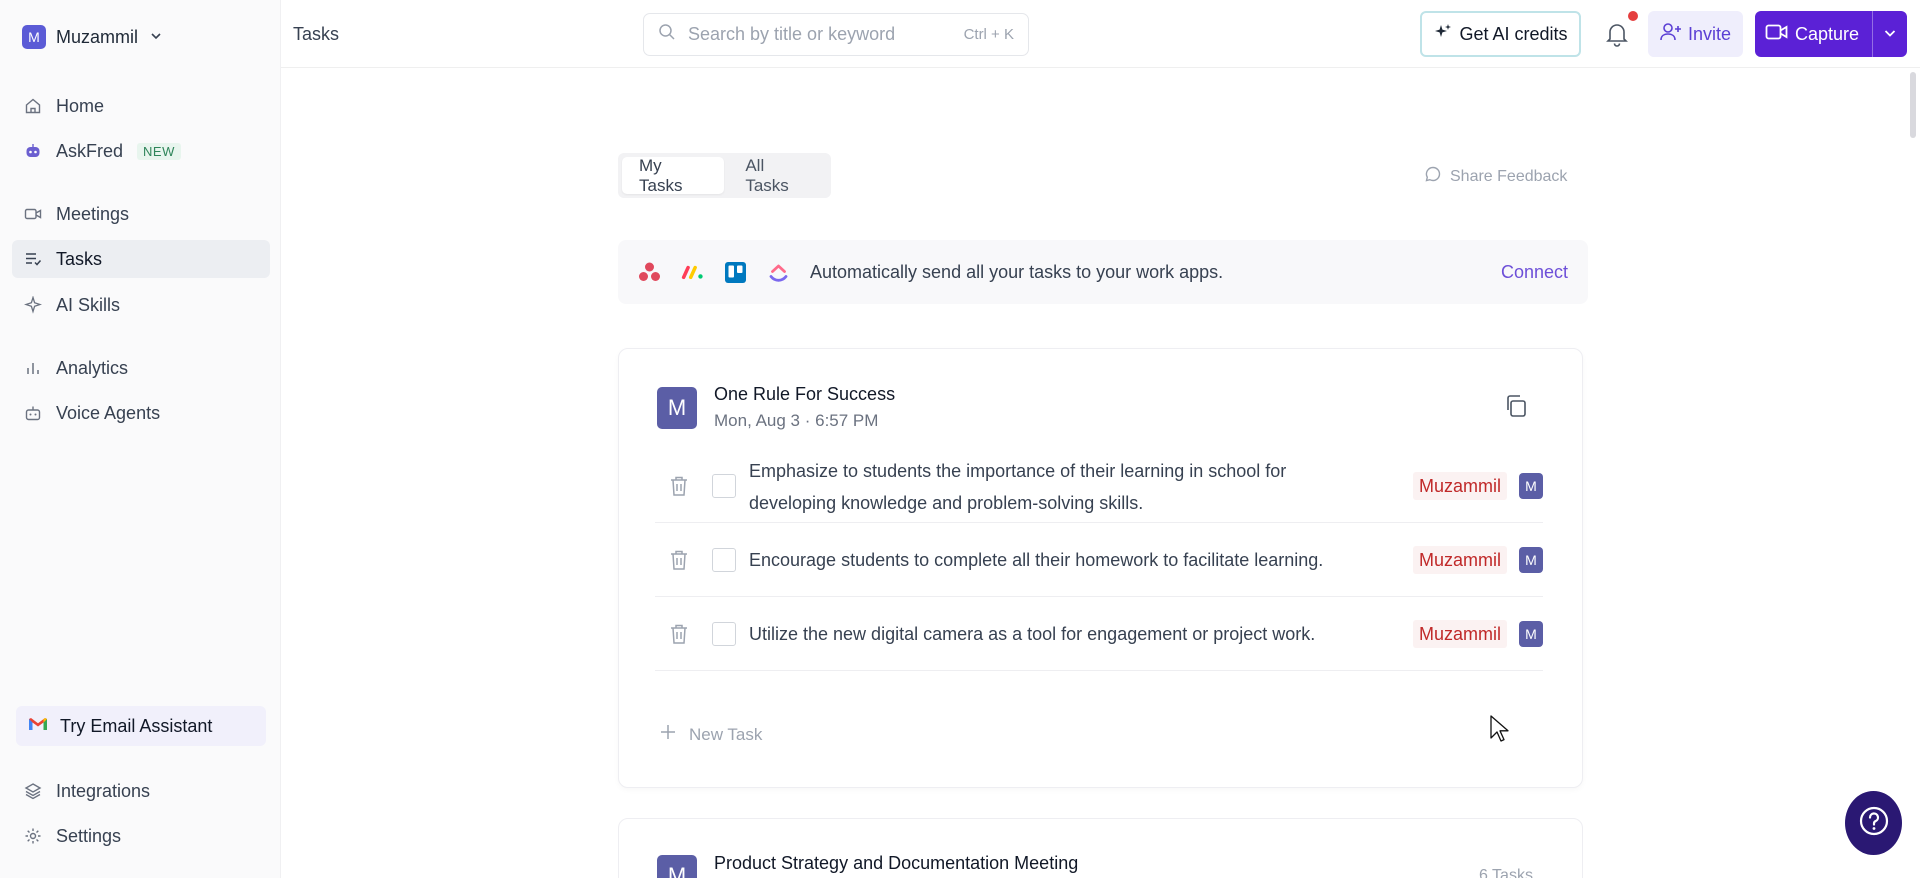 The width and height of the screenshot is (1920, 878). I want to click on chat-bubble-icon, so click(1433, 176).